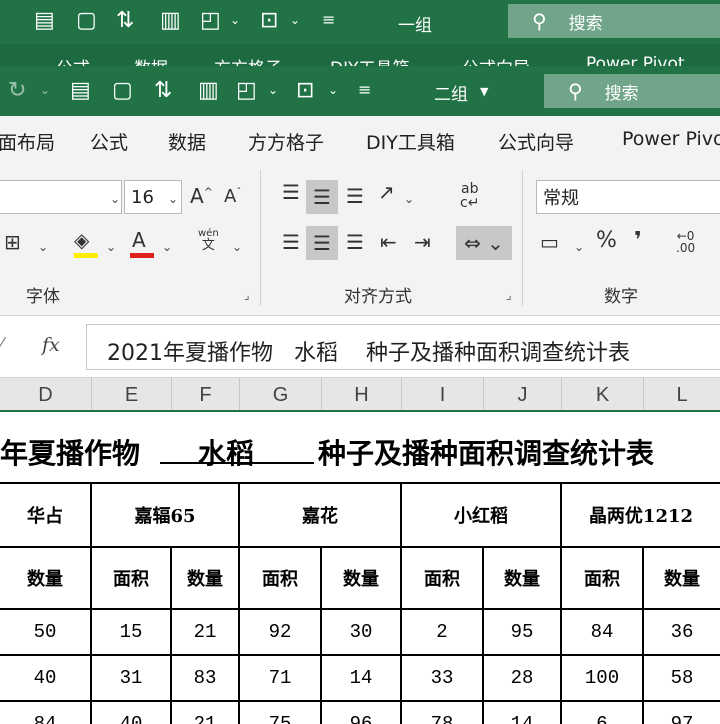  What do you see at coordinates (355, 242) in the screenshot?
I see `align-right-icon: ☰` at bounding box center [355, 242].